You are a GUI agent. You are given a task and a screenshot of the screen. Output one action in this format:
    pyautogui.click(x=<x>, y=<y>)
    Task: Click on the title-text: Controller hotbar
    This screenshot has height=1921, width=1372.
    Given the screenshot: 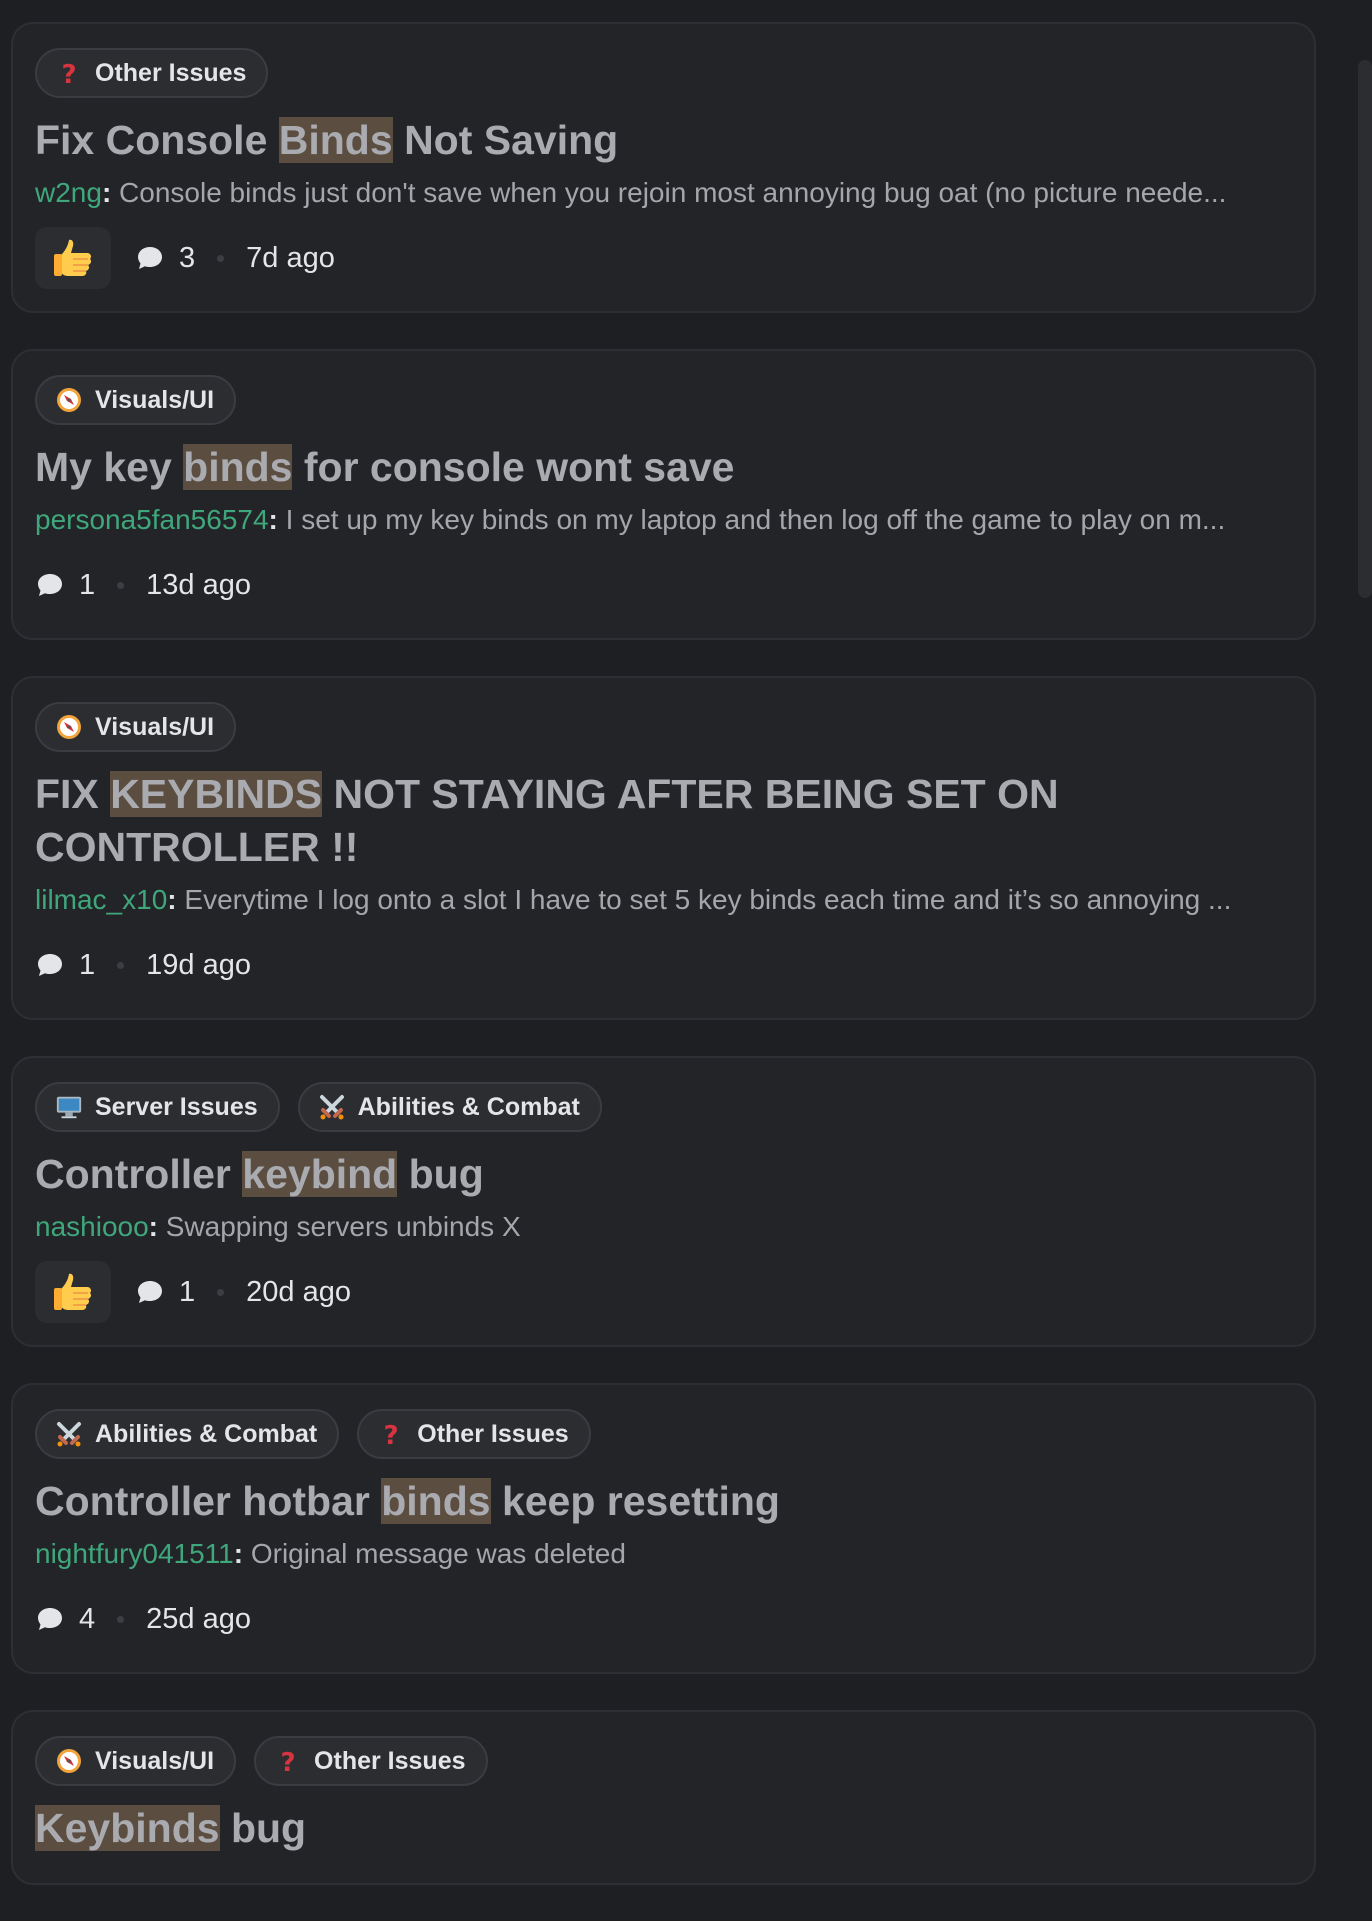 What is the action you would take?
    pyautogui.click(x=208, y=1501)
    